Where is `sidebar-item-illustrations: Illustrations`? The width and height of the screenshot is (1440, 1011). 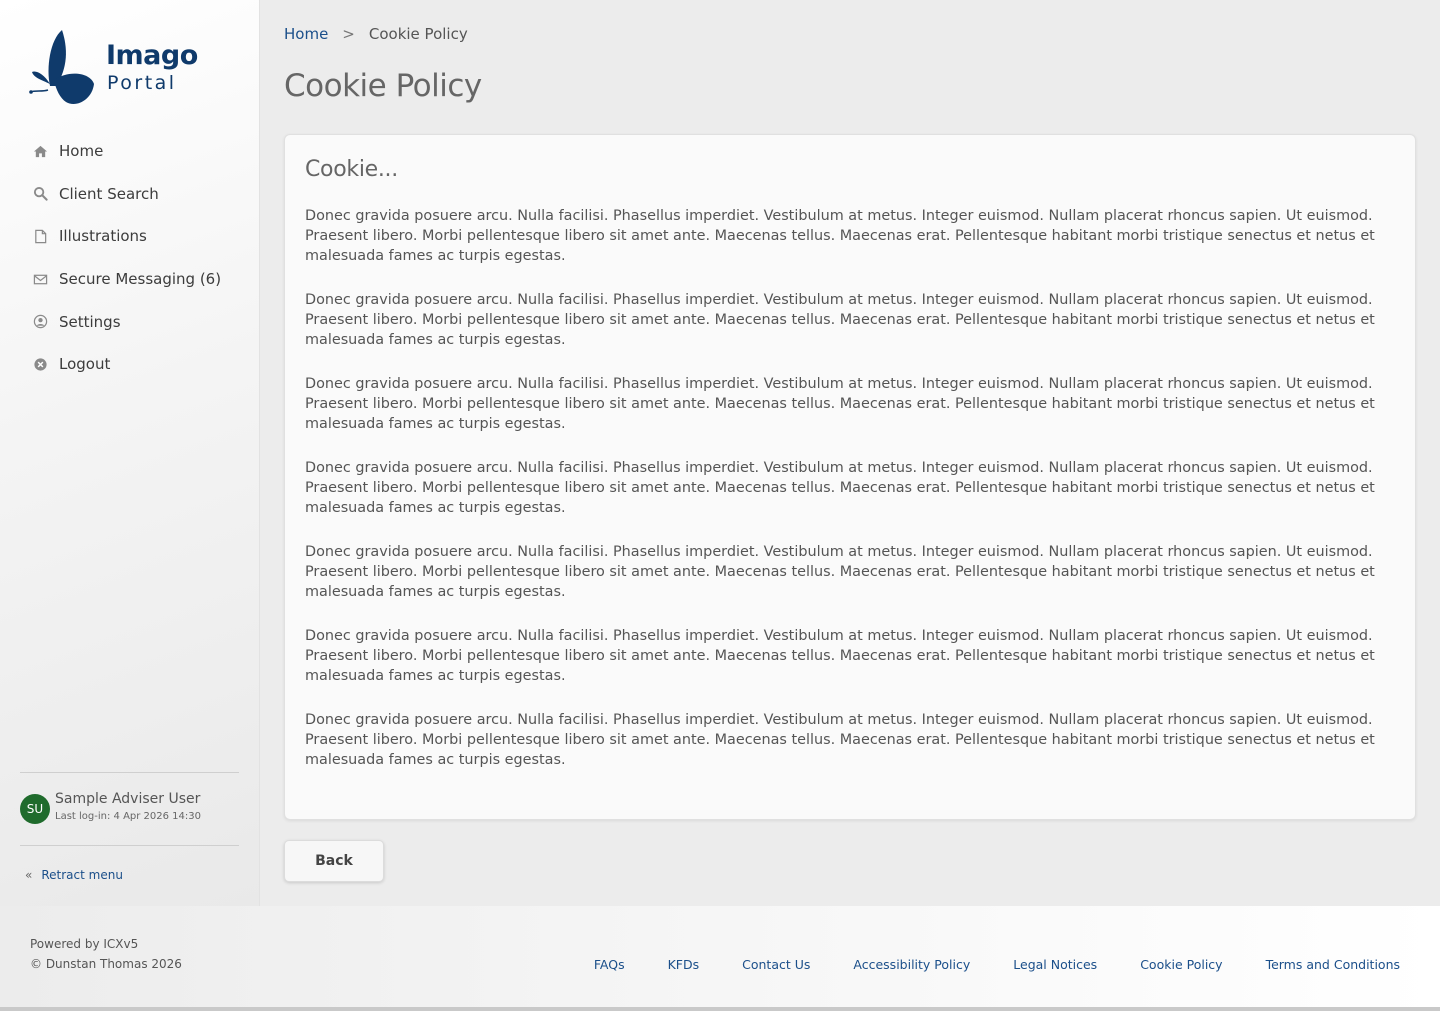
sidebar-item-illustrations: Illustrations is located at coordinates (130, 236).